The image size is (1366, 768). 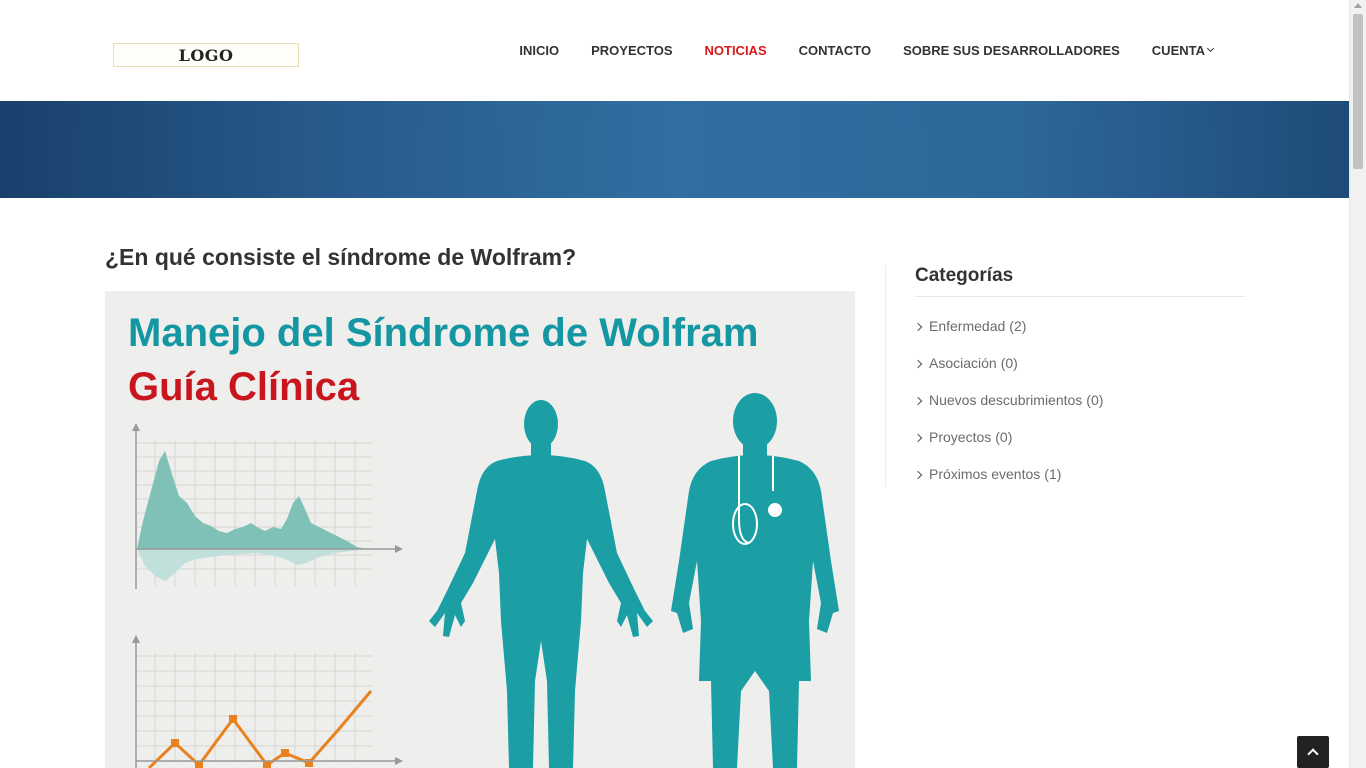 I want to click on category-label: Nuevos descubrimientos, so click(x=1006, y=400).